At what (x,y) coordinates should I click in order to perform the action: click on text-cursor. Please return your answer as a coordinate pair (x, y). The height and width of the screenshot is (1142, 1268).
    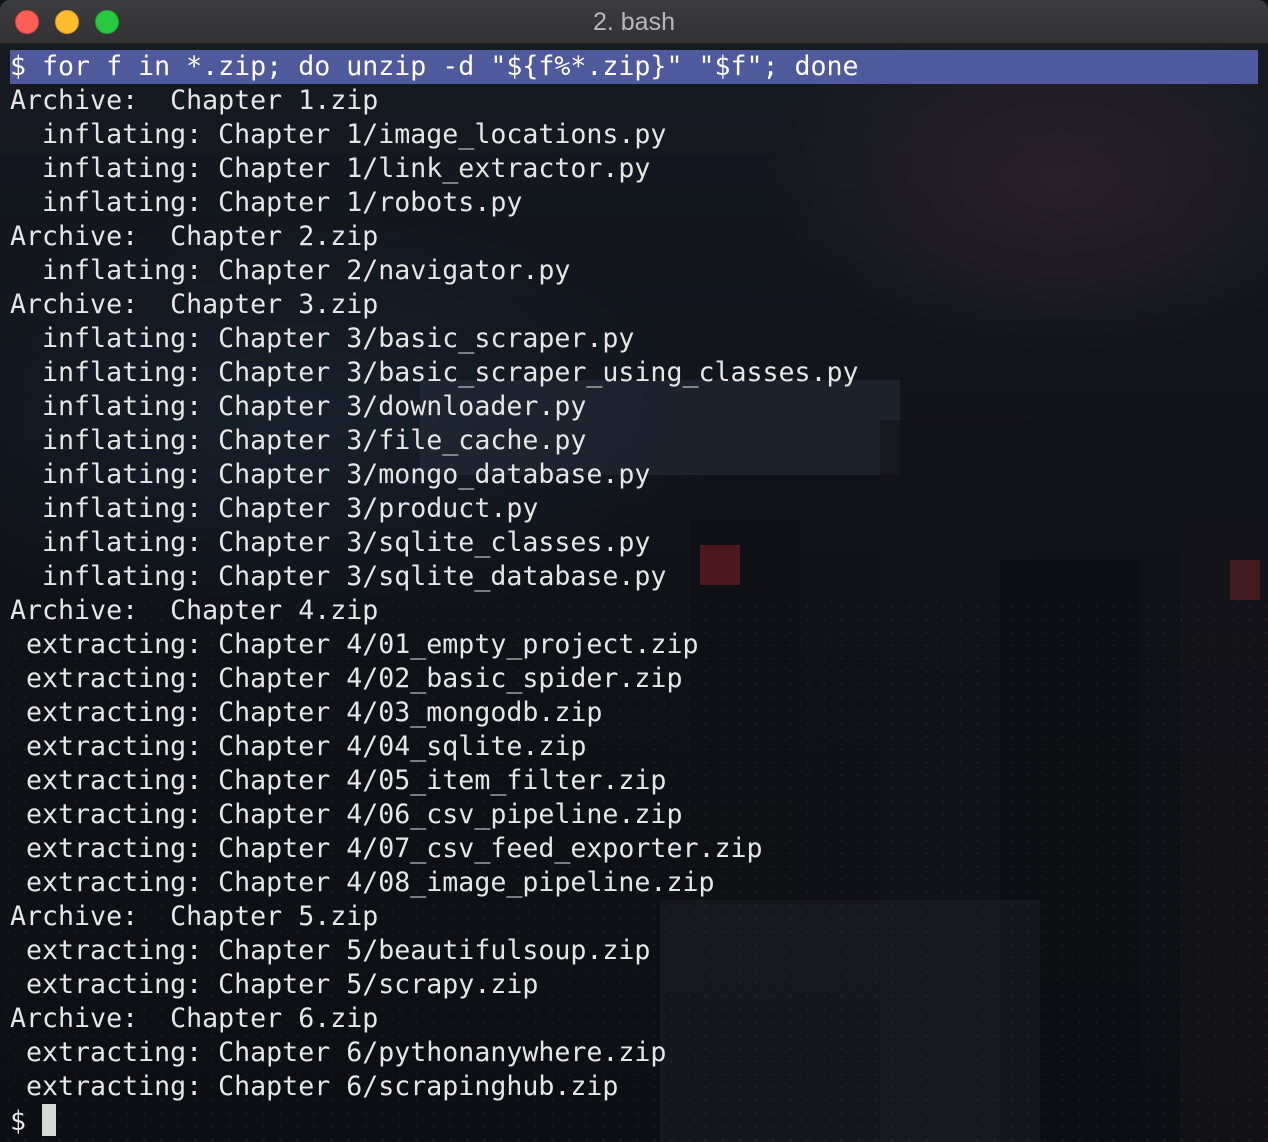
    Looking at the image, I should click on (49, 1120).